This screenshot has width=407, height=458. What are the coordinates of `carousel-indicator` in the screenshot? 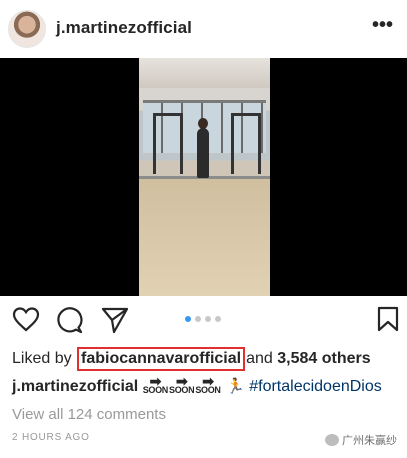 It's located at (203, 319).